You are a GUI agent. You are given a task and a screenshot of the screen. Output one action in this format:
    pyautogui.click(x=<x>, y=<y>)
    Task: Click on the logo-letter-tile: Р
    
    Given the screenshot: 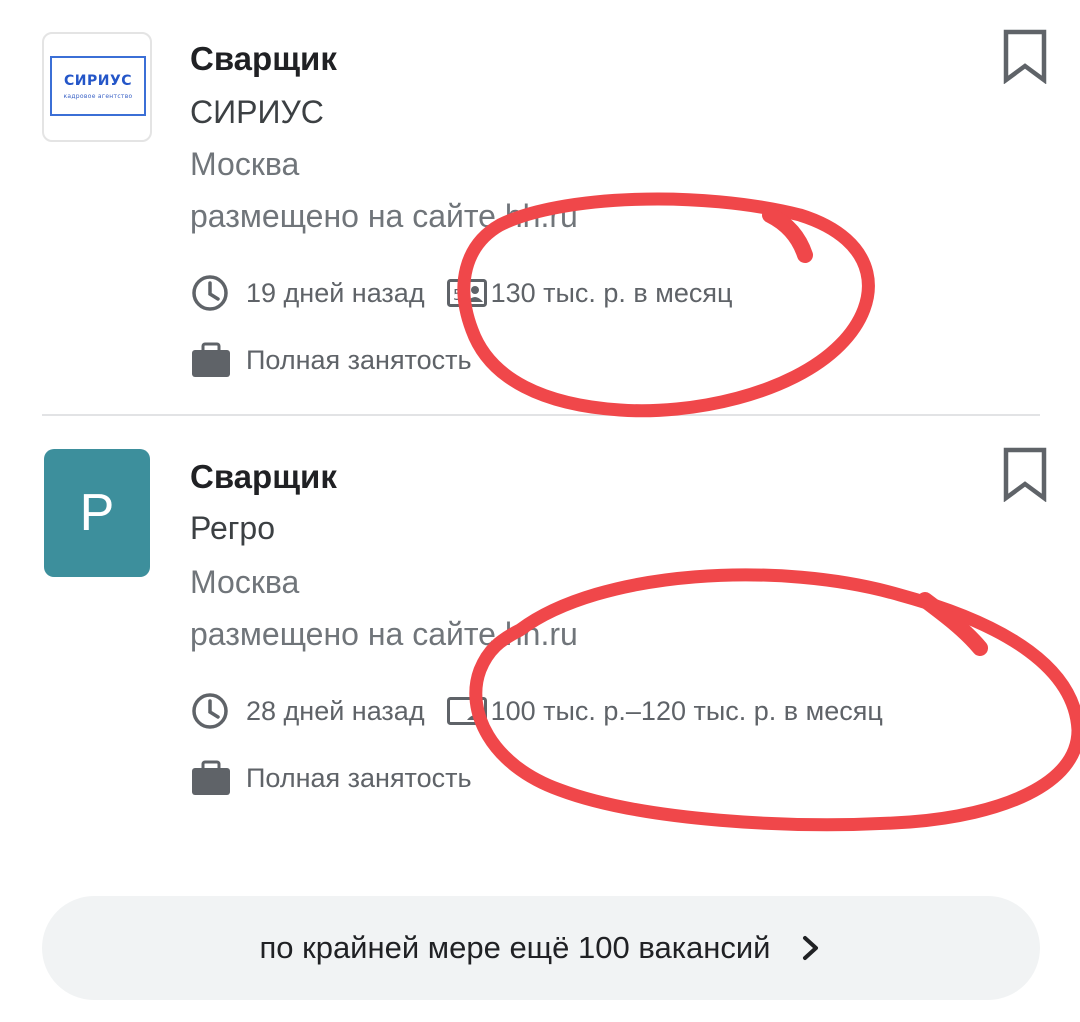 What is the action you would take?
    pyautogui.click(x=97, y=513)
    